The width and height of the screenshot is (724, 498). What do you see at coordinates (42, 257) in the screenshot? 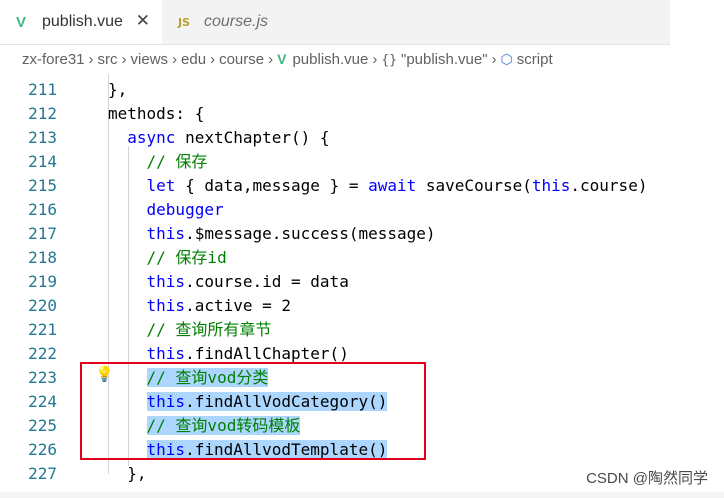
I see `line-number: 218` at bounding box center [42, 257].